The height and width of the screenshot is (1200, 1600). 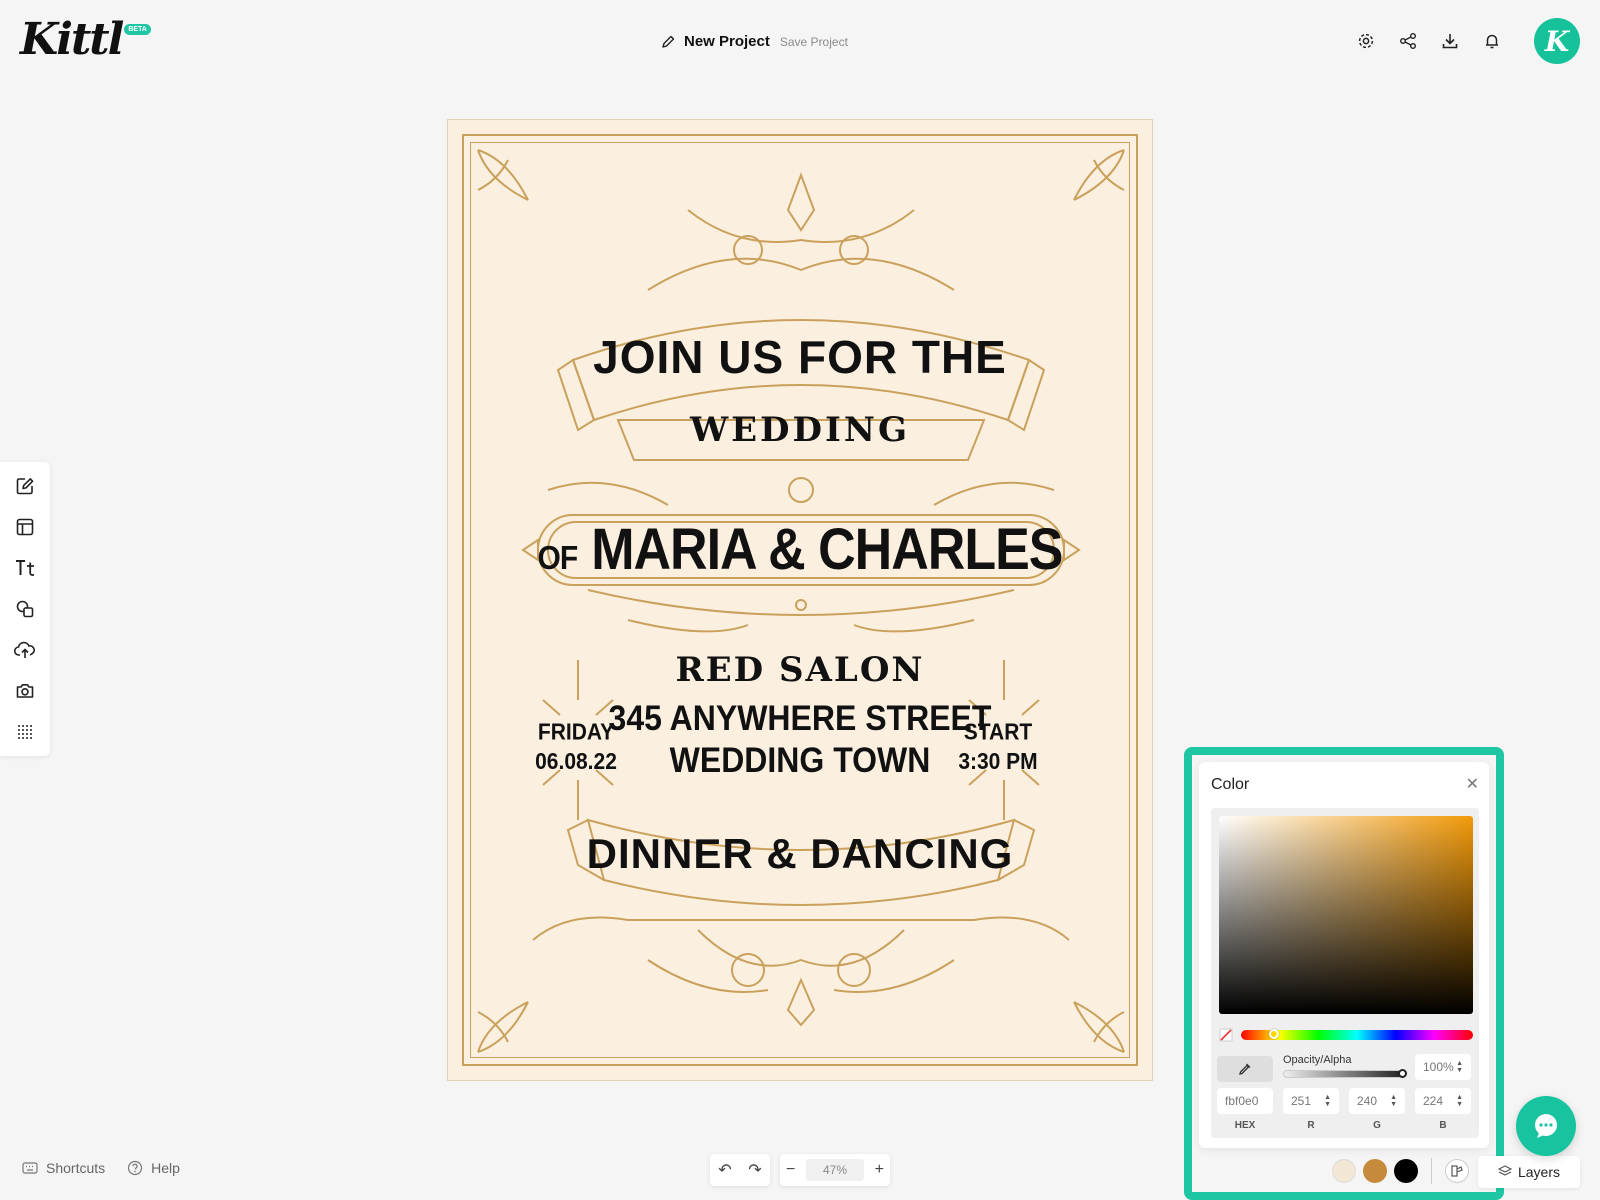 What do you see at coordinates (1443, 1125) in the screenshot?
I see `blue-label: B` at bounding box center [1443, 1125].